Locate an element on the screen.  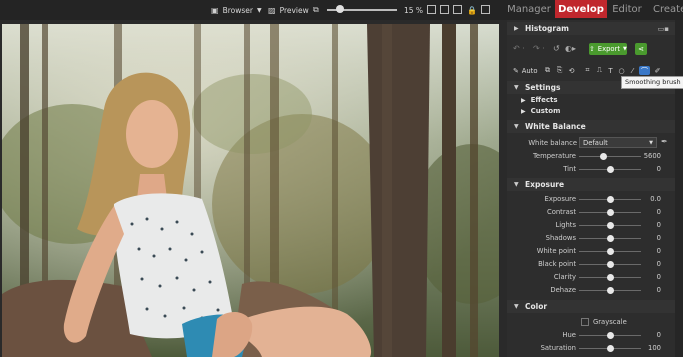
redo-icon: ↷ · is located at coordinates (539, 48).